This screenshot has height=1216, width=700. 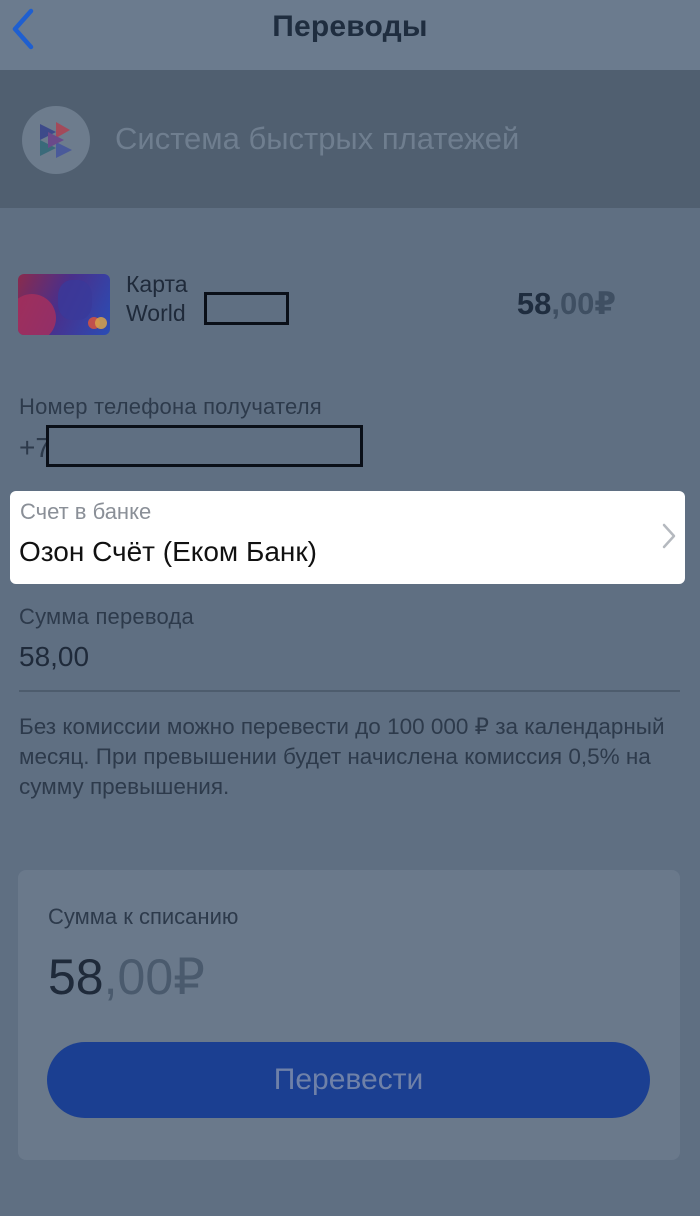 What do you see at coordinates (126, 977) in the screenshot?
I see `debit-amount-value: 58,00₽` at bounding box center [126, 977].